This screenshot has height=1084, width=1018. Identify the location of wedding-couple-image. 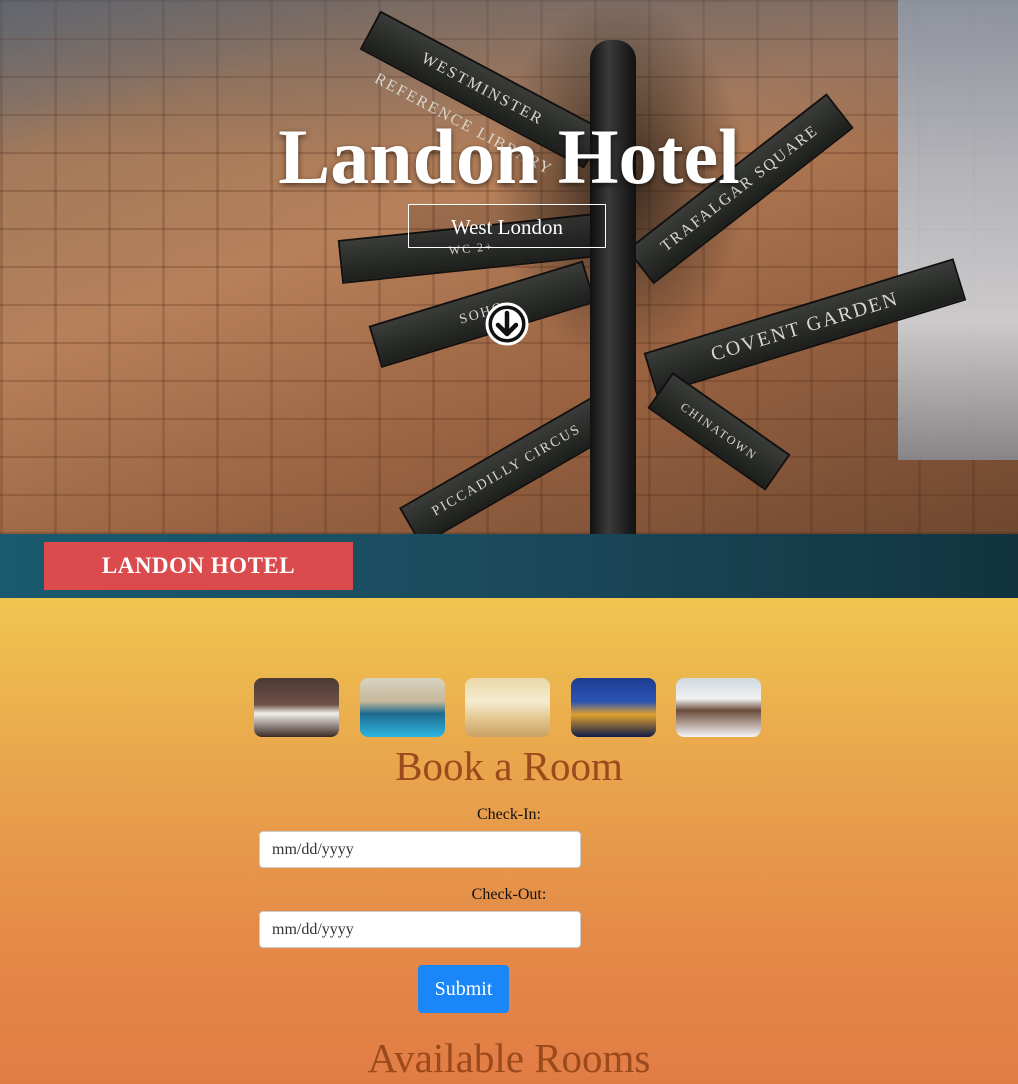
(718, 707).